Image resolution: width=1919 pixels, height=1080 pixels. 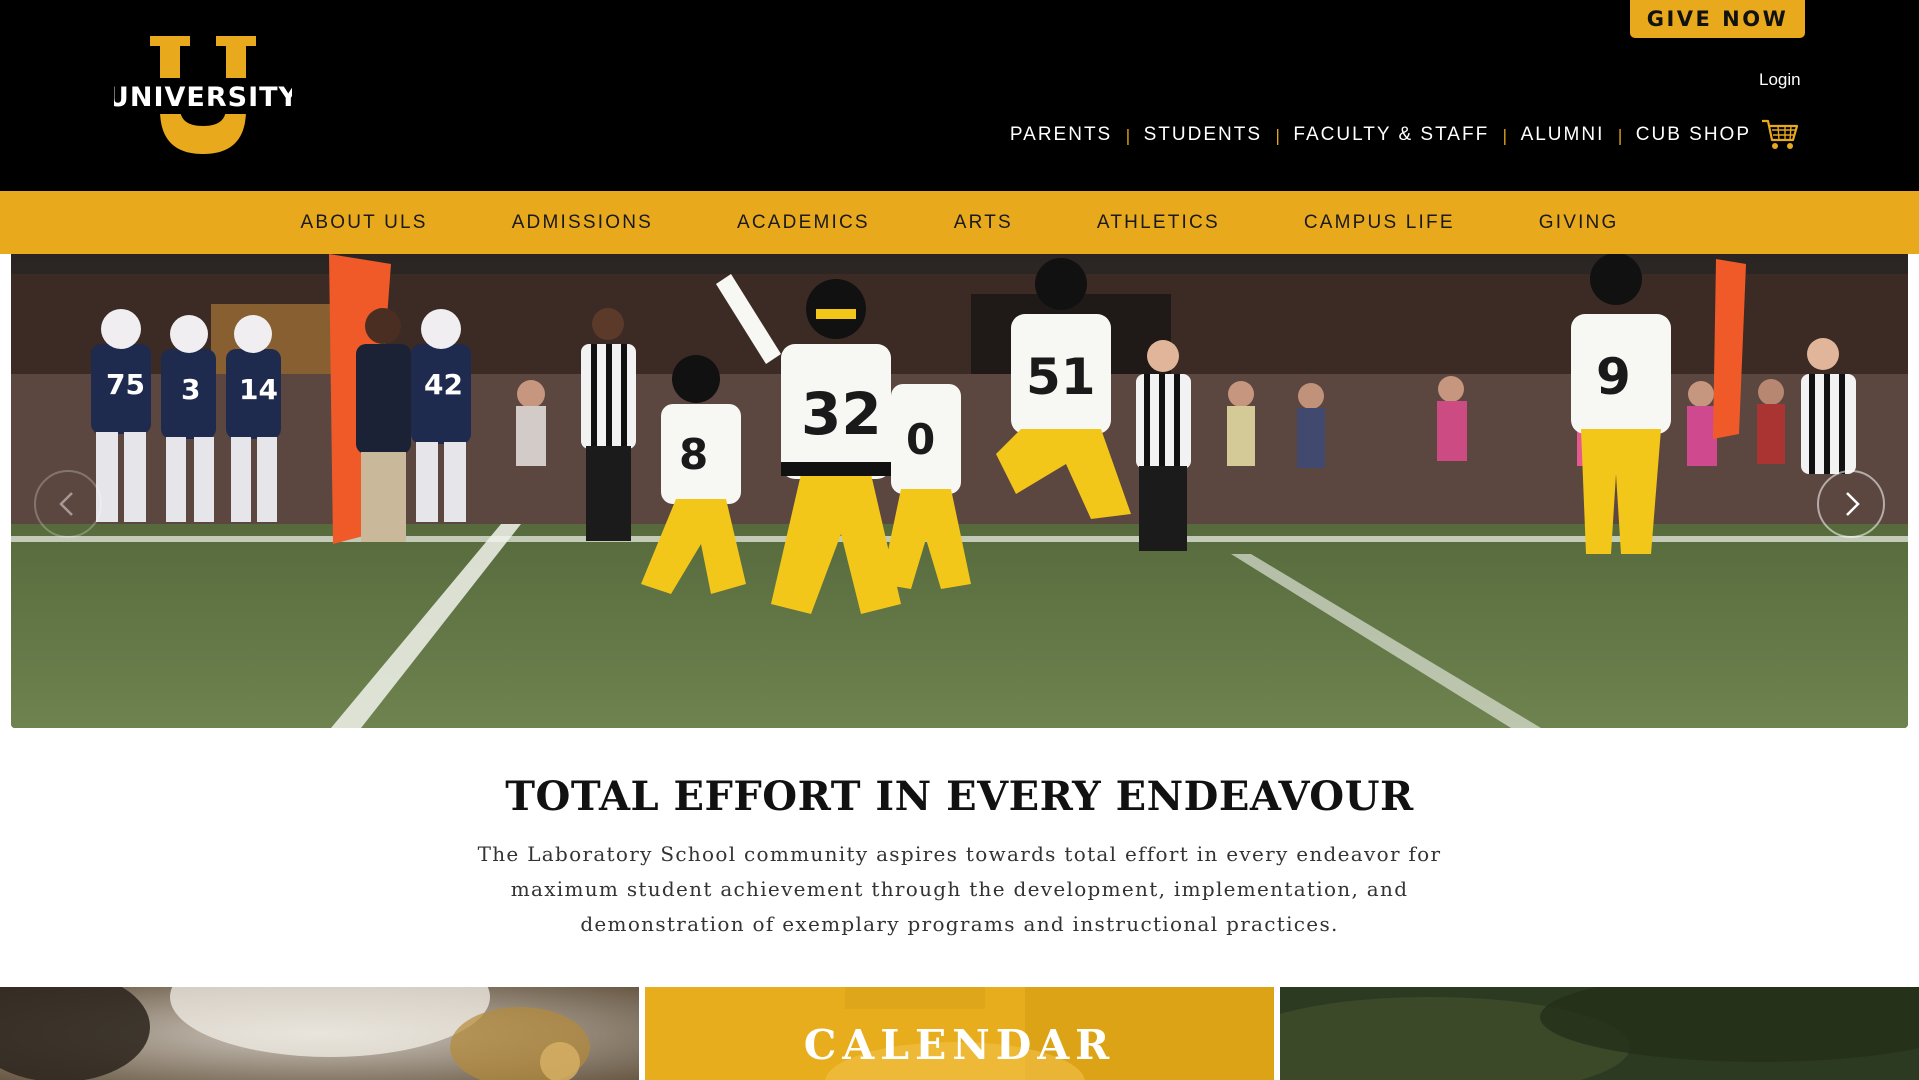 I want to click on opponent-jersey-number: 42, so click(x=443, y=384).